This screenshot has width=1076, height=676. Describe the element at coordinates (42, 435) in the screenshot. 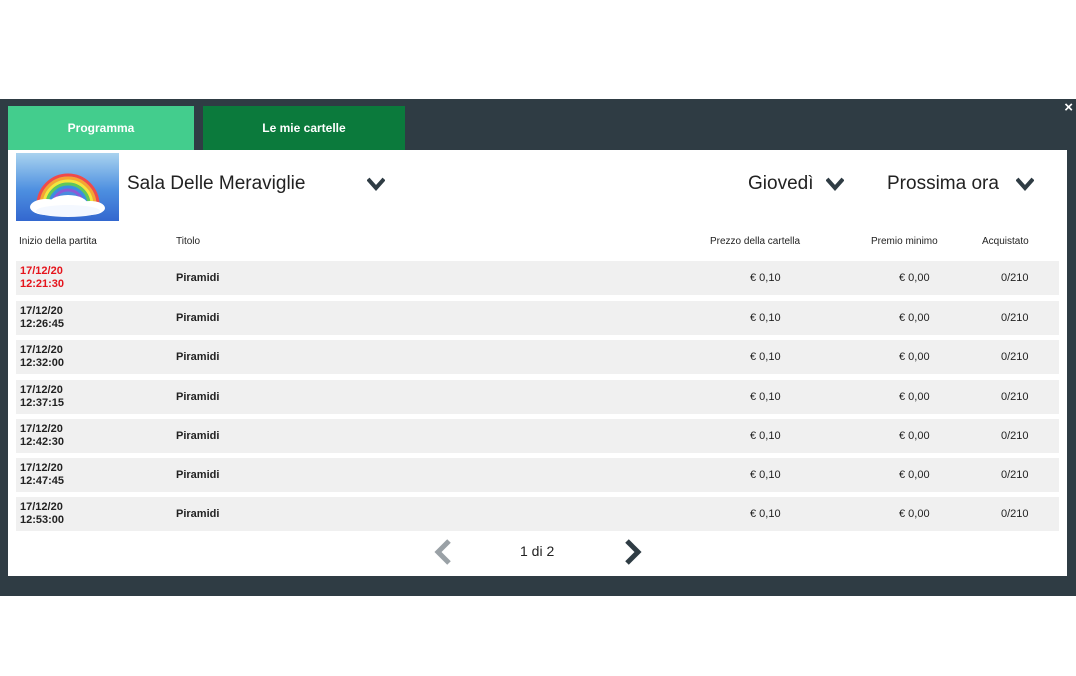

I see `start-time-cell: 17/12/20 12:42:30` at that location.